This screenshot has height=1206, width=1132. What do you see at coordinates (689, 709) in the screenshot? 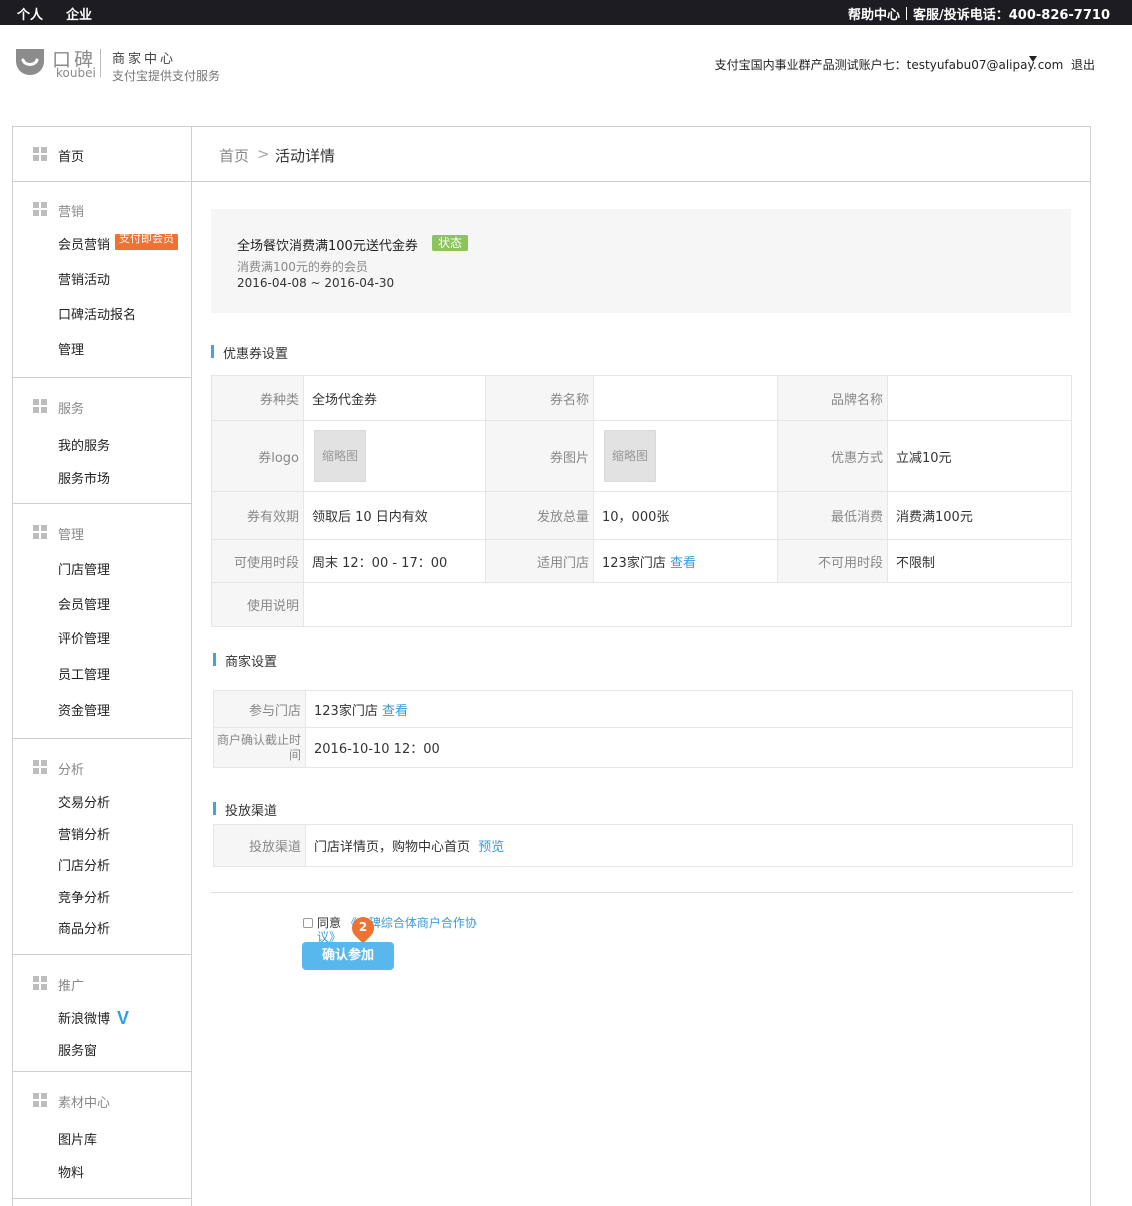
I see `value-participating-stores: 123家门店 查看` at bounding box center [689, 709].